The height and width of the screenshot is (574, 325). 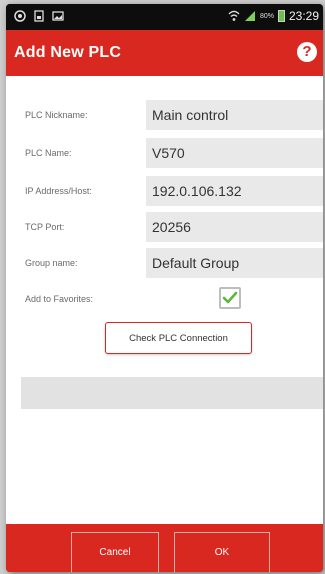 I want to click on field-tcp-port: TCP Port: 20256, so click(x=164, y=227).